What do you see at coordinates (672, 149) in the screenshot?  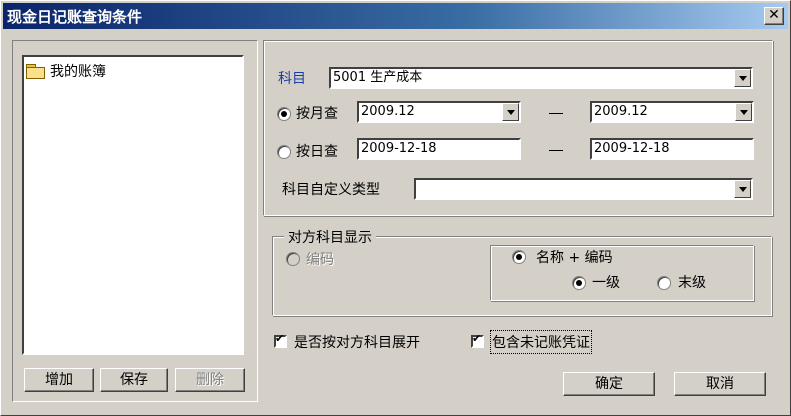 I see `day-to-field: 2009-12-18` at bounding box center [672, 149].